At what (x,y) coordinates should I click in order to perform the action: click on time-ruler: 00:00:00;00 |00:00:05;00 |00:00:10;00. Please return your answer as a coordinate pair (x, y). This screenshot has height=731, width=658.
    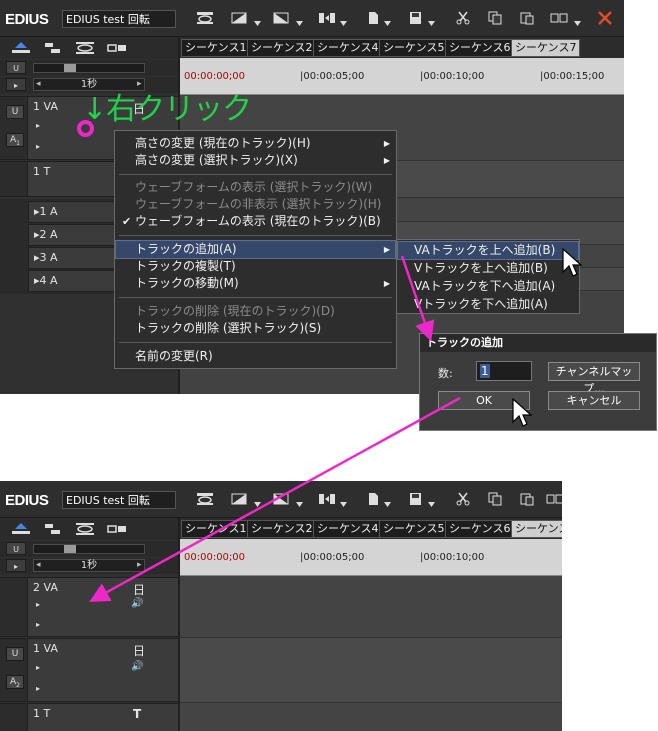
    Looking at the image, I should click on (371, 557).